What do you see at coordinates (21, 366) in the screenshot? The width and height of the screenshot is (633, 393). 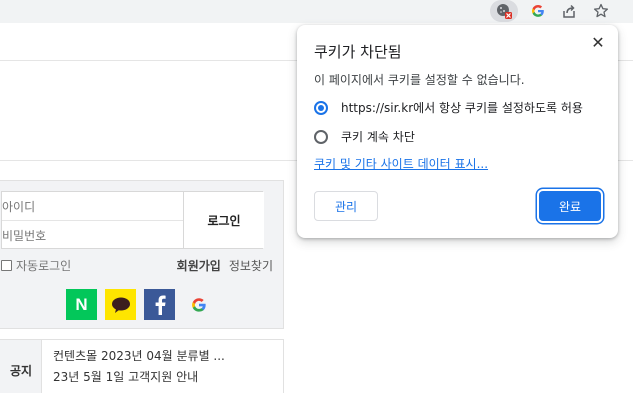 I see `notice-label: 공지` at bounding box center [21, 366].